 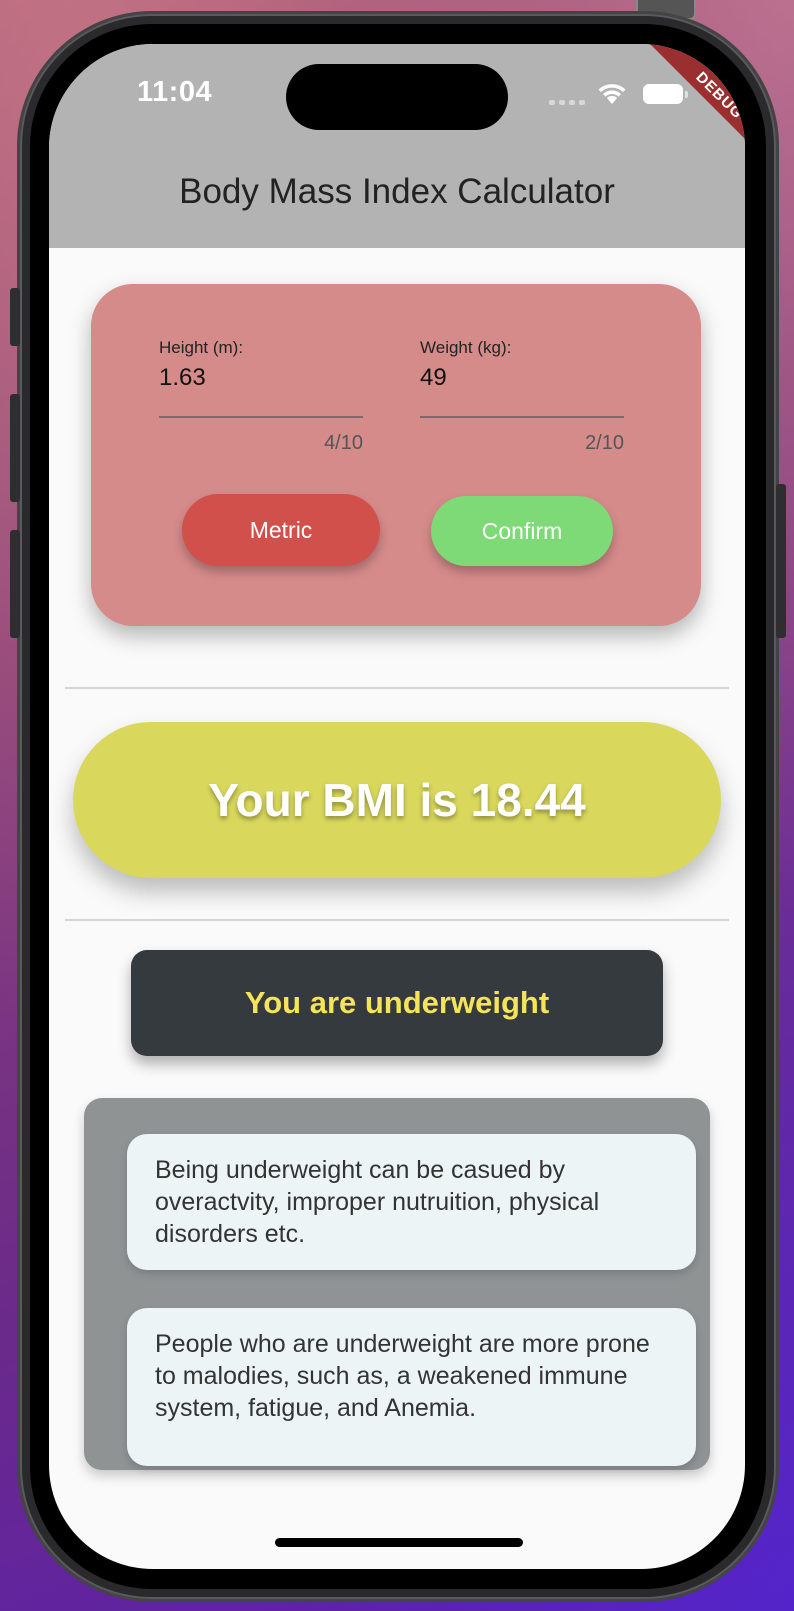 What do you see at coordinates (15, 584) in the screenshot?
I see `volume-down-button` at bounding box center [15, 584].